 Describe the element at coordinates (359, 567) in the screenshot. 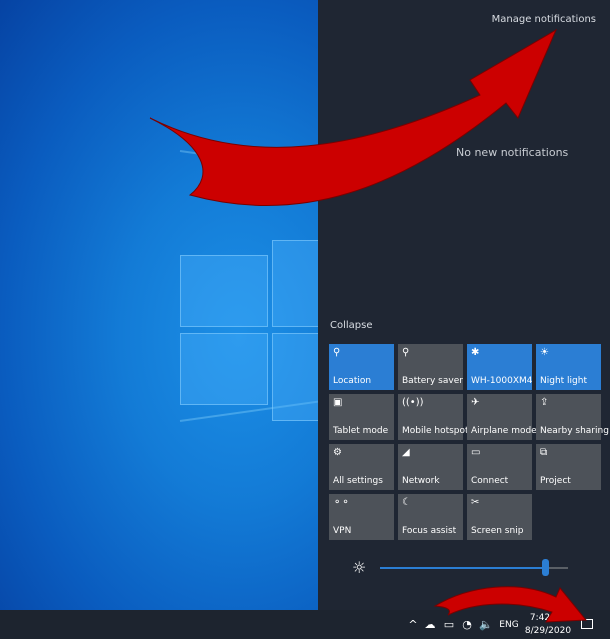

I see `brightness-icon: ☼` at that location.